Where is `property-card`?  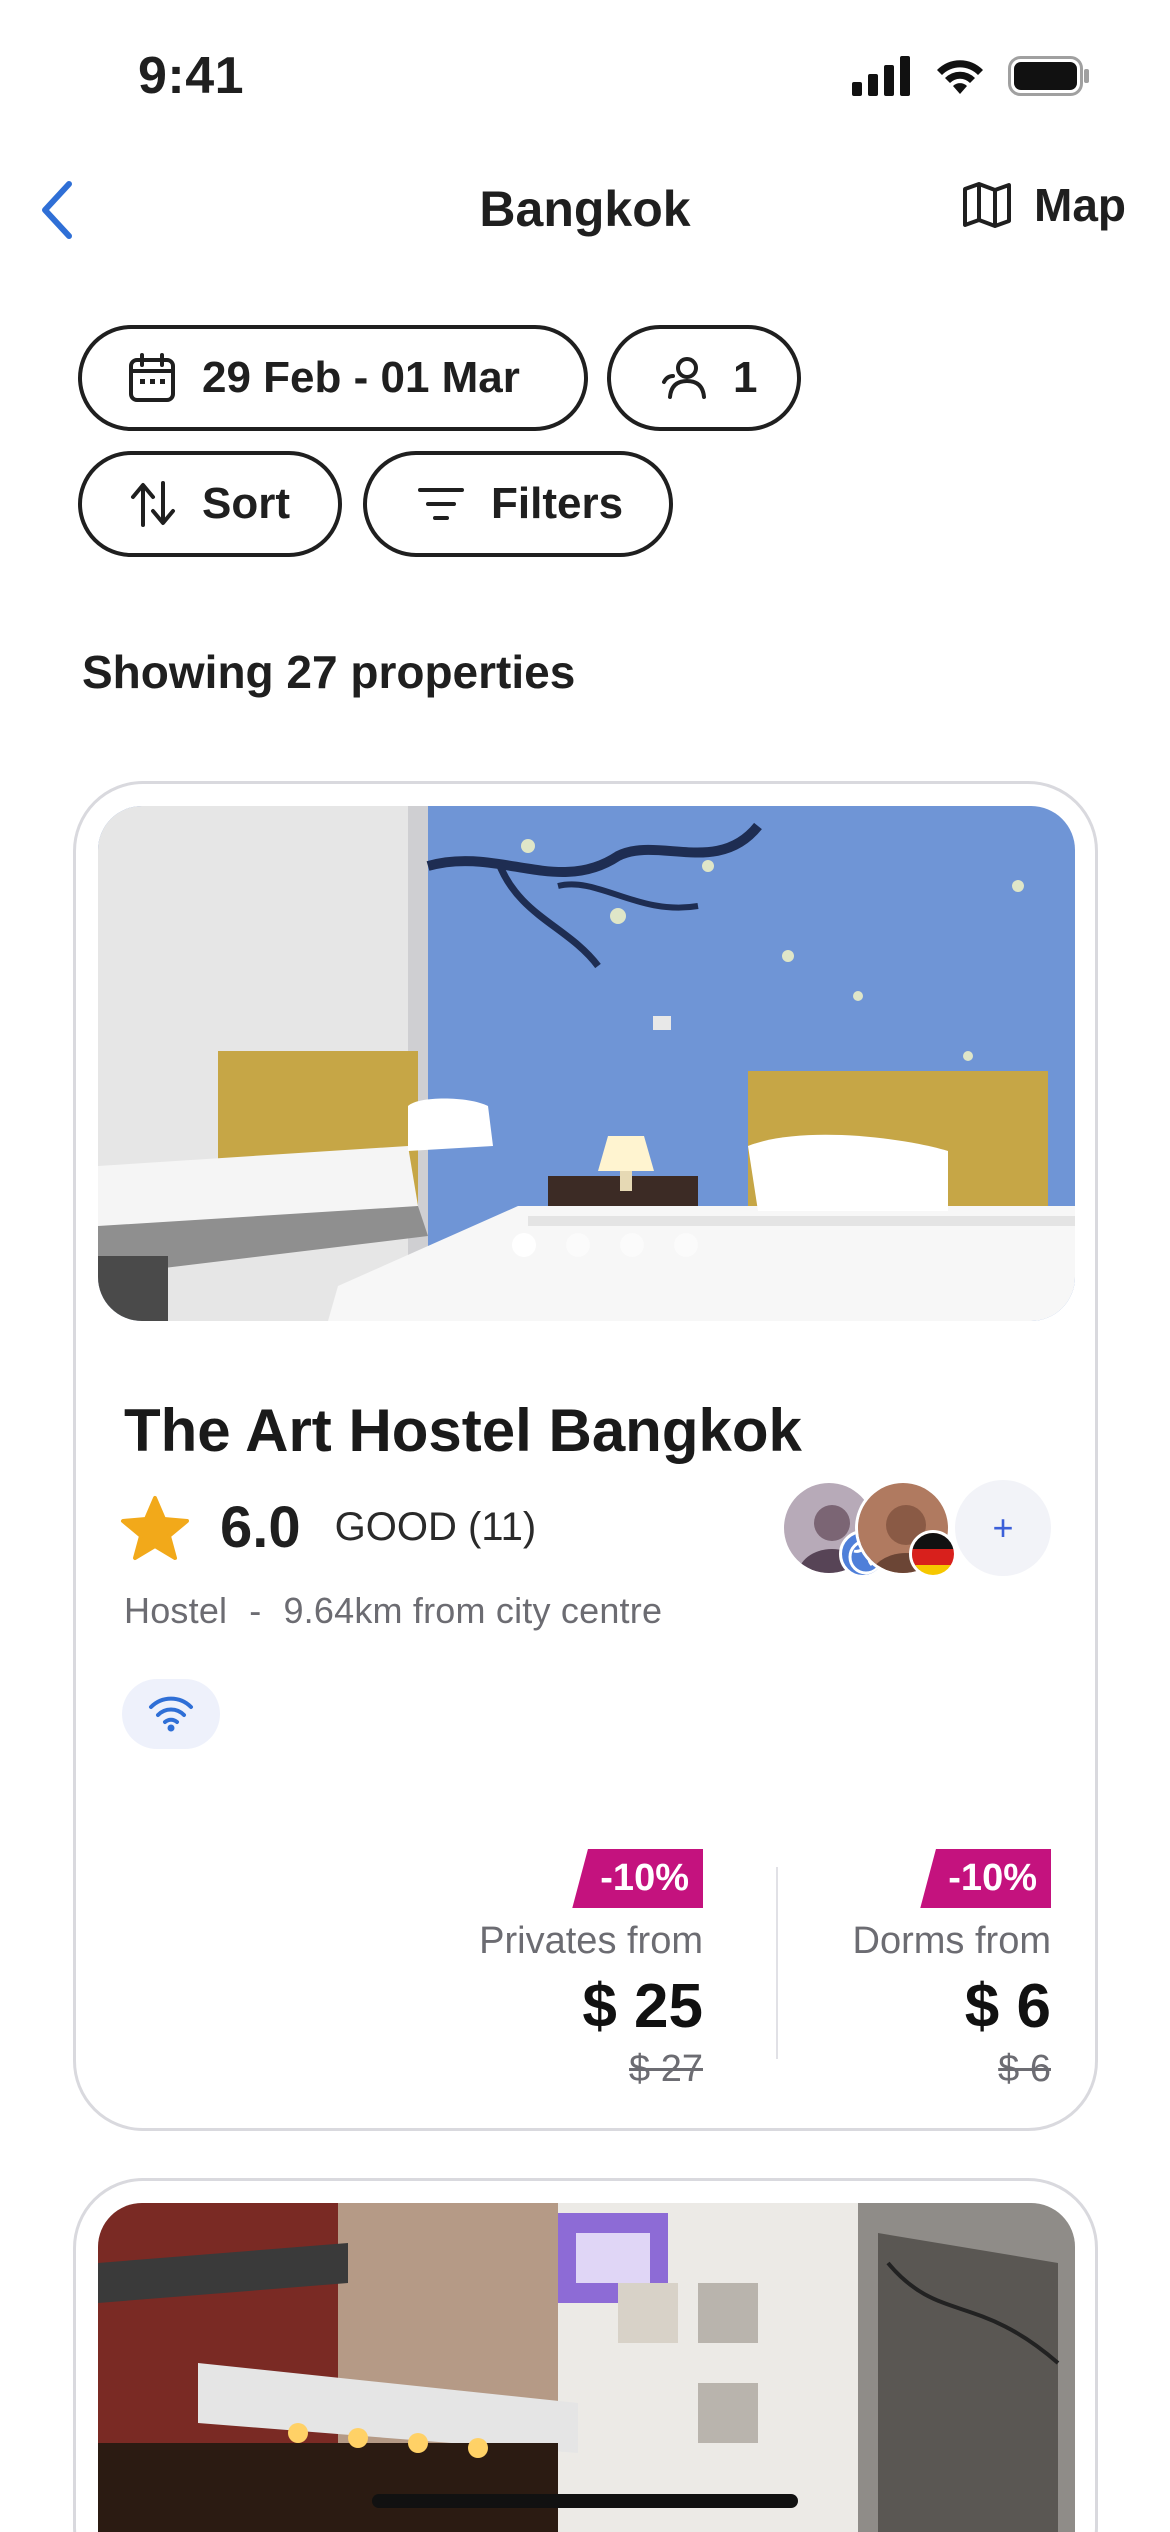 property-card is located at coordinates (585, 2355).